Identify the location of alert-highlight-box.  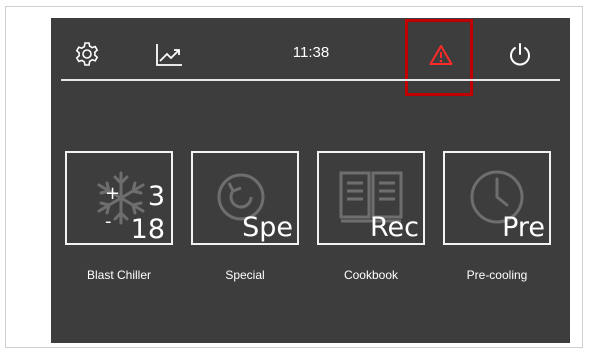
(439, 57).